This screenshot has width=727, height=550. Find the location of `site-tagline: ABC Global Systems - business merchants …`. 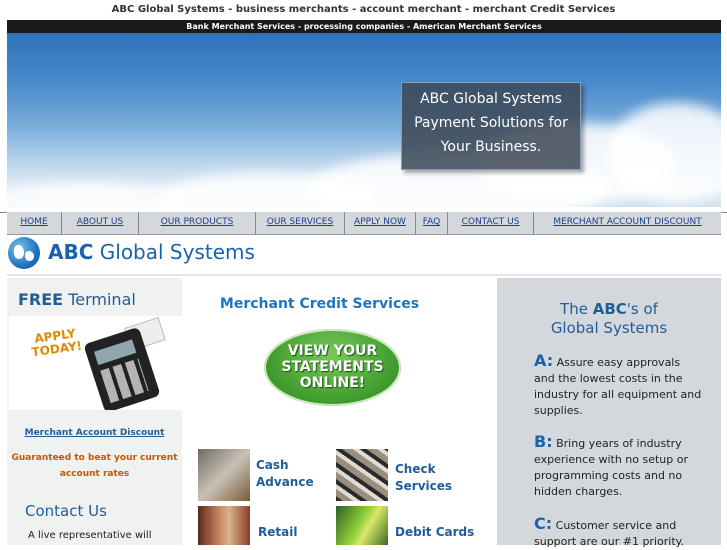

site-tagline: ABC Global Systems - business merchants … is located at coordinates (363, 9).